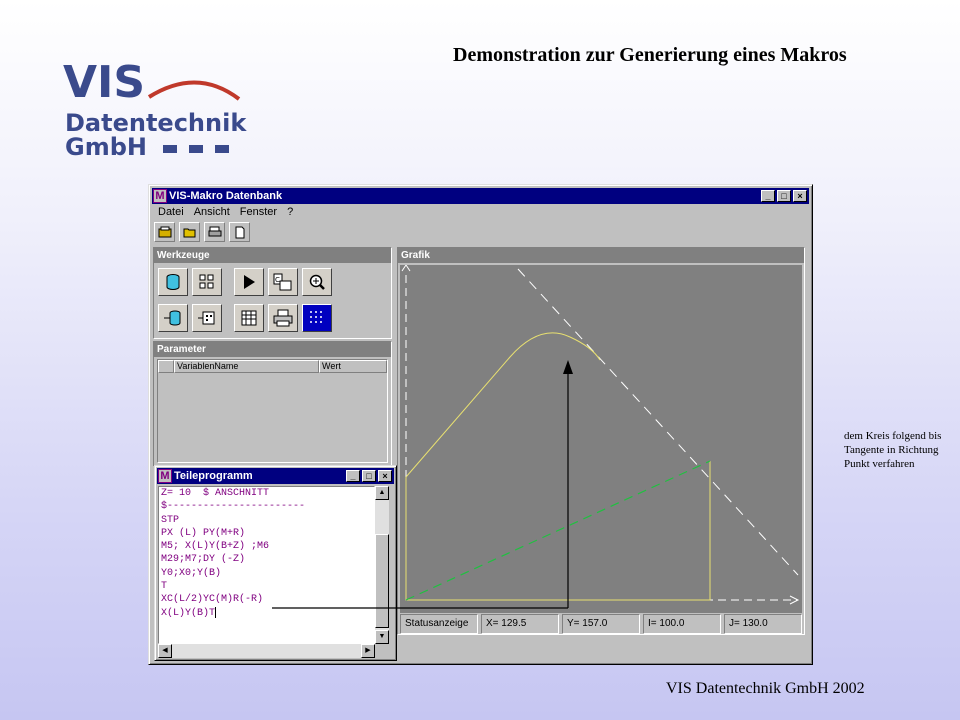 Image resolution: width=960 pixels, height=720 pixels. I want to click on teileprogramm-icon: M, so click(165, 476).